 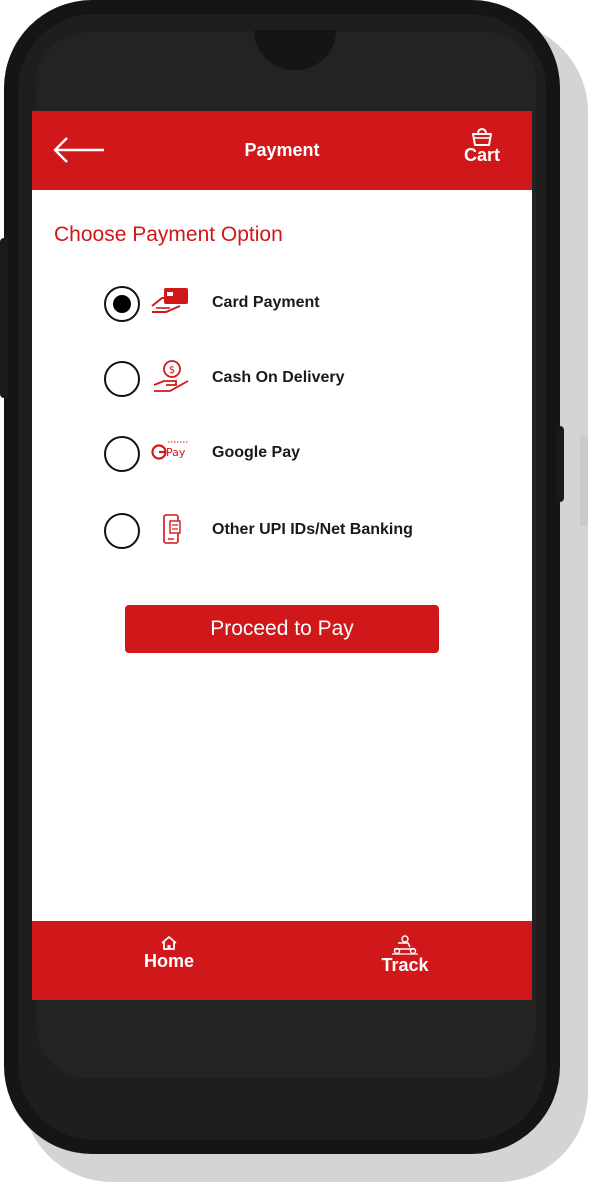 I want to click on mobile-banking-icon, so click(x=172, y=529).